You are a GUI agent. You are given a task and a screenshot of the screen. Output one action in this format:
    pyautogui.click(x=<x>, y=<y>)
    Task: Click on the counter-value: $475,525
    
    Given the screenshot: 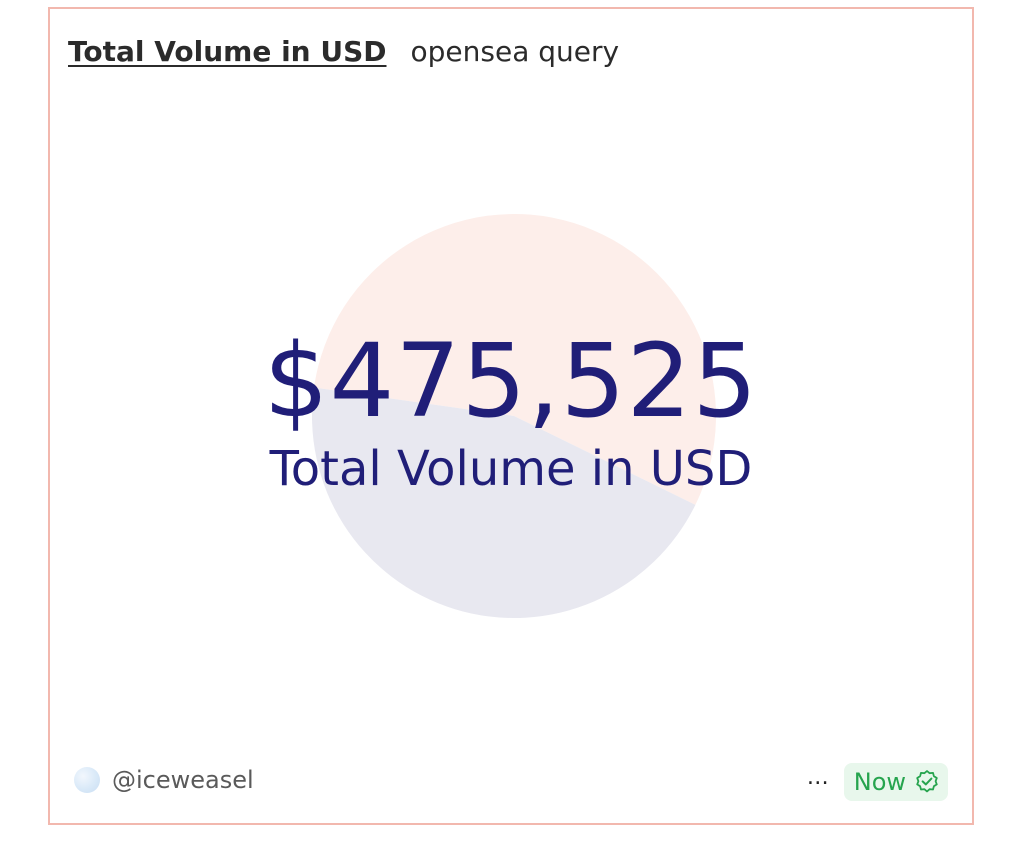 What is the action you would take?
    pyautogui.click(x=511, y=381)
    